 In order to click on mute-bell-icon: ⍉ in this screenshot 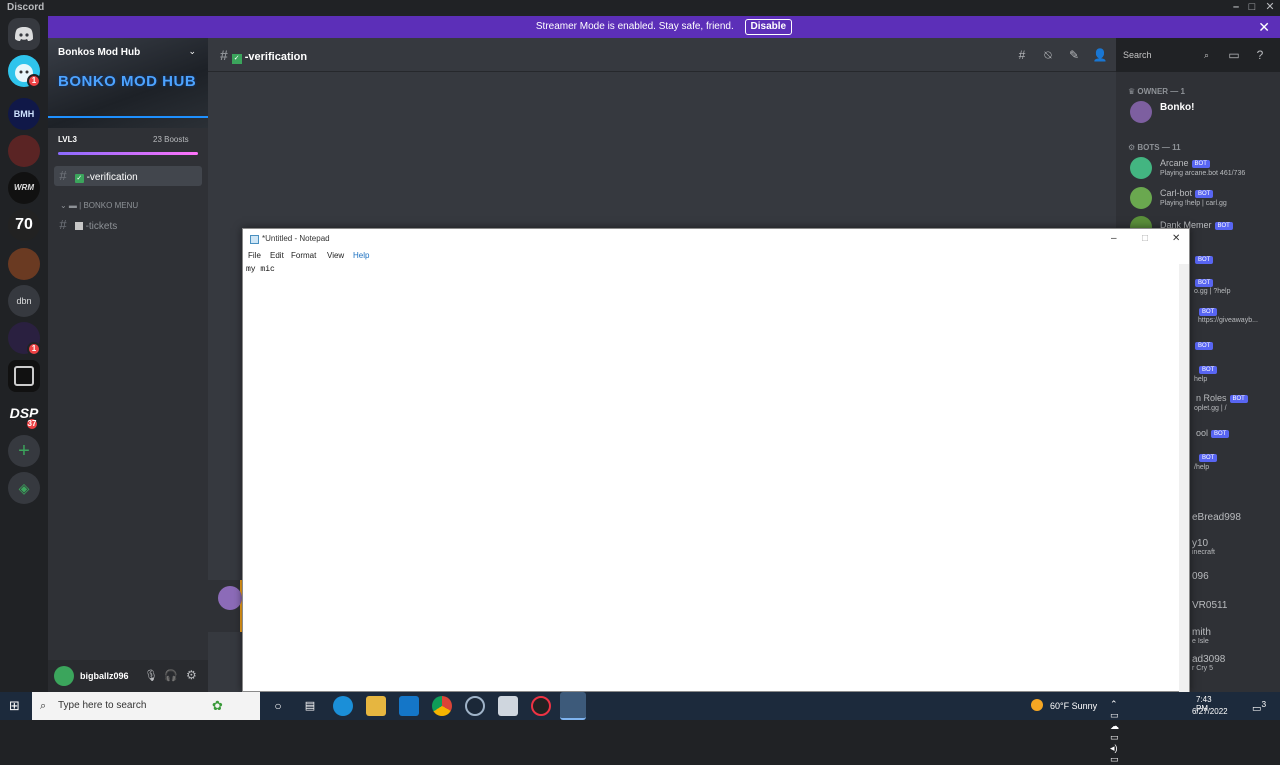, I will do `click(1048, 55)`.